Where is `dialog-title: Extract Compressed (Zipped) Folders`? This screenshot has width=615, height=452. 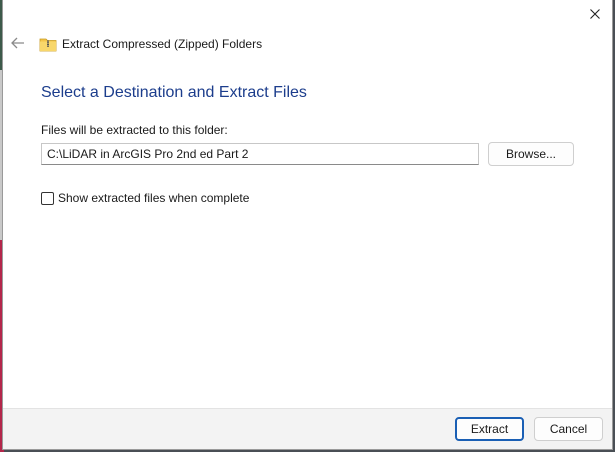 dialog-title: Extract Compressed (Zipped) Folders is located at coordinates (162, 44).